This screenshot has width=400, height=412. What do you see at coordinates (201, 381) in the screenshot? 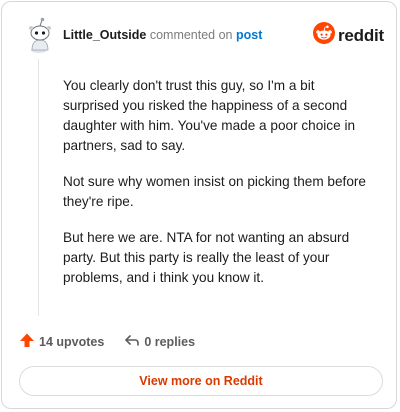
I see `view-more-button: View more on Reddit` at bounding box center [201, 381].